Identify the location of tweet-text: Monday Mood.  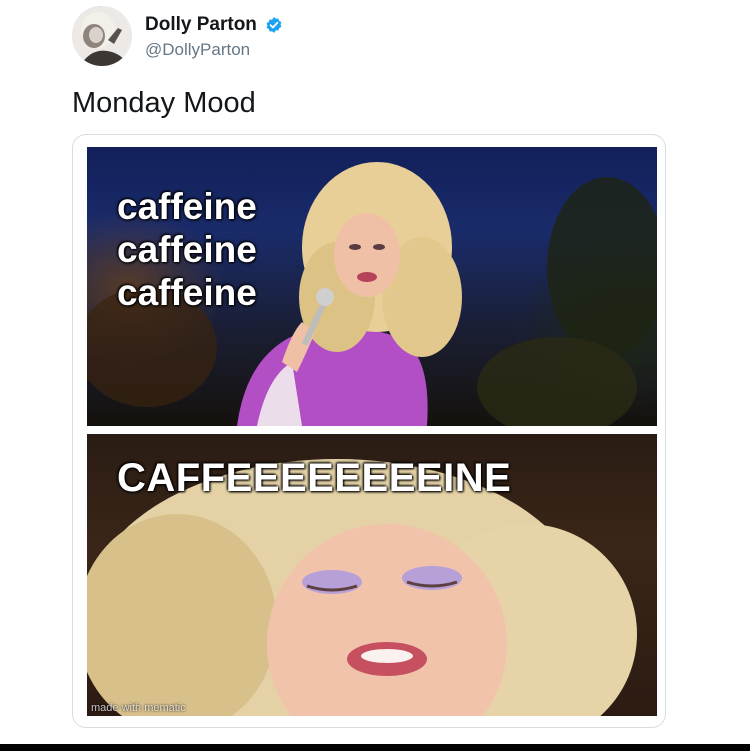
(164, 103).